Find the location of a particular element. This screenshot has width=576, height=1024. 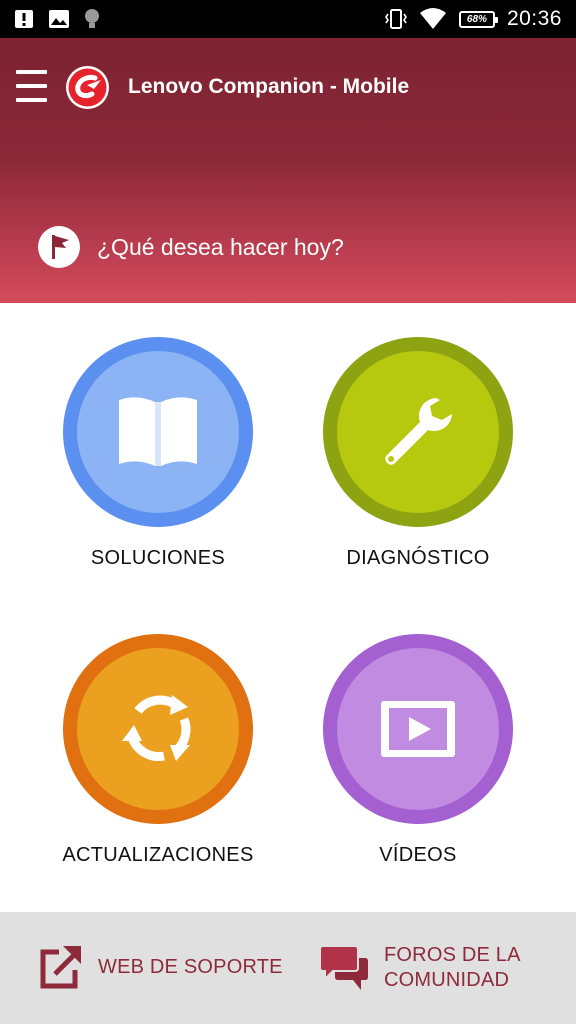

chat-bubbles-icon is located at coordinates (343, 967).